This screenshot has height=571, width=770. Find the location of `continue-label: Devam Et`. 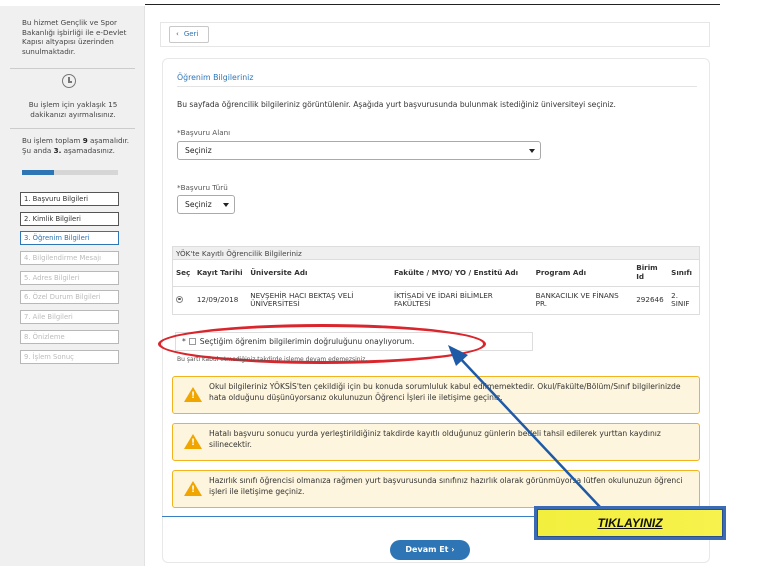

continue-label: Devam Et is located at coordinates (427, 549).